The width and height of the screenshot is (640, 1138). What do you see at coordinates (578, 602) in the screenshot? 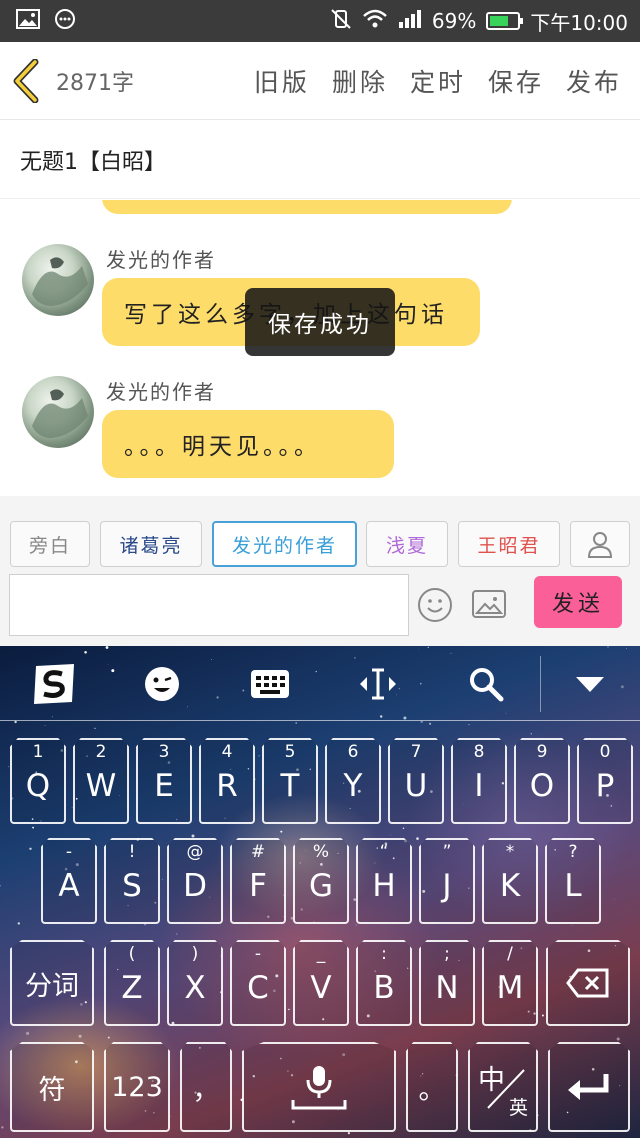
I see `send-button: 发送` at bounding box center [578, 602].